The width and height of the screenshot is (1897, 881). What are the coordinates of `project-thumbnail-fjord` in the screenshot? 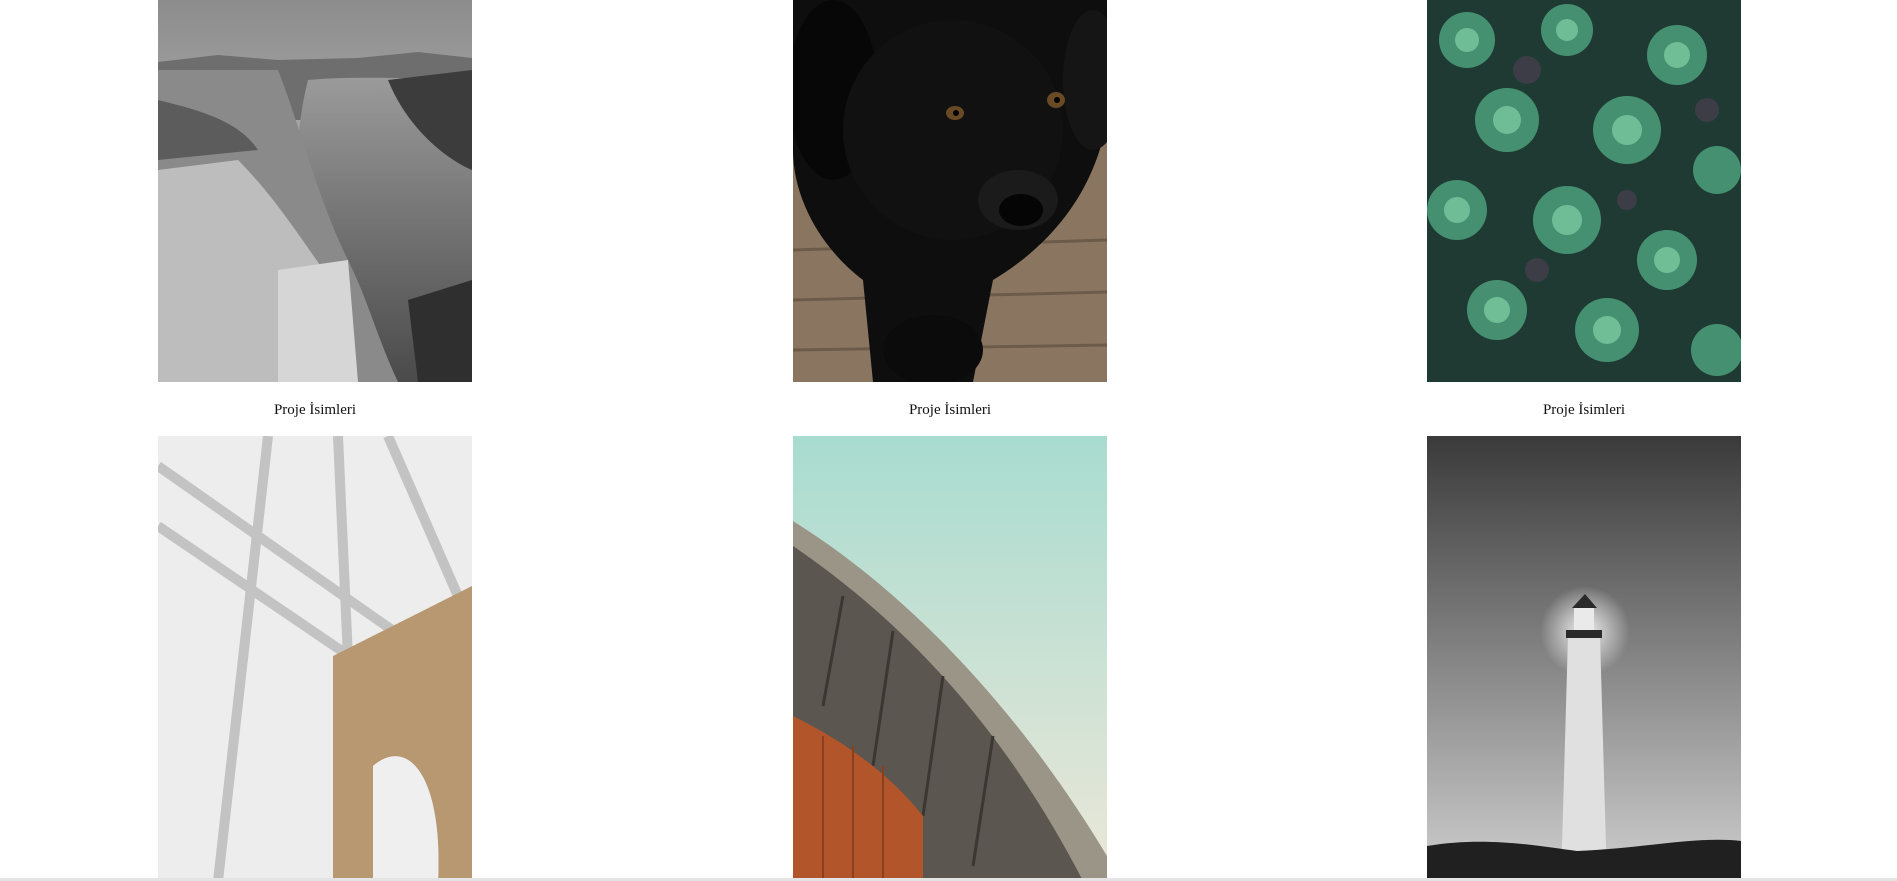 It's located at (315, 191).